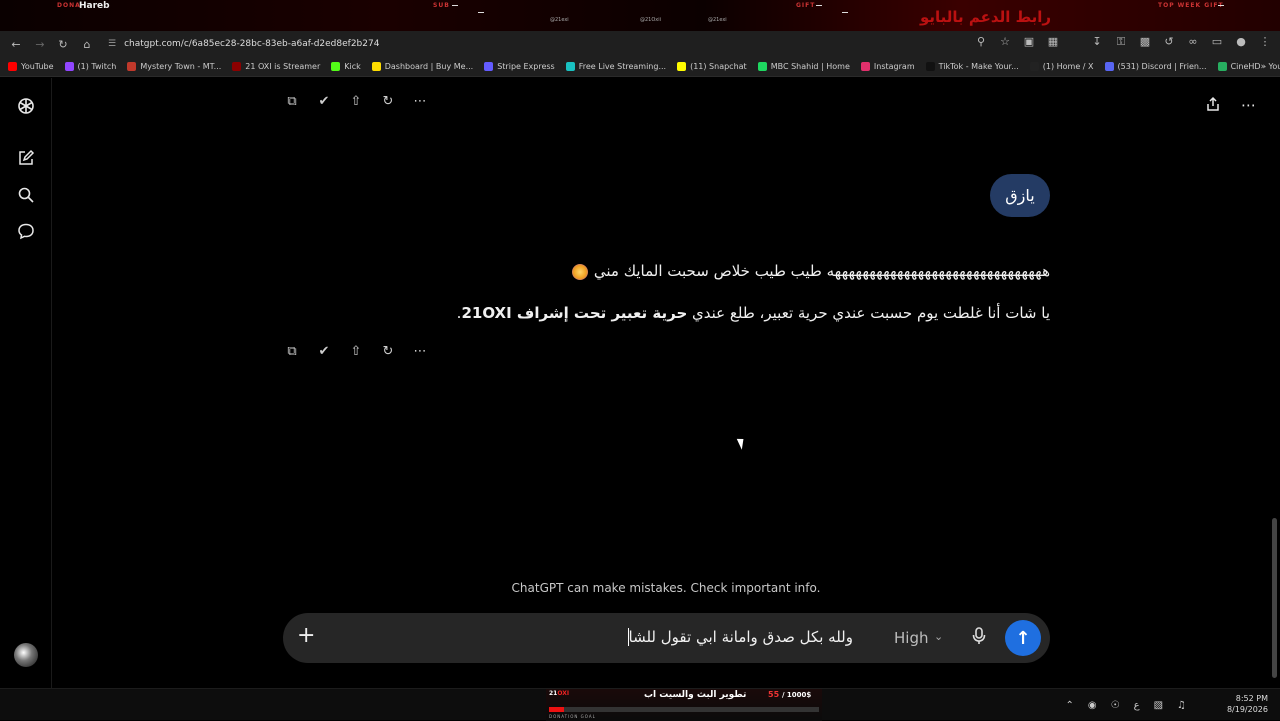 This screenshot has width=1280, height=721. I want to click on new-chat-icon, so click(26, 158).